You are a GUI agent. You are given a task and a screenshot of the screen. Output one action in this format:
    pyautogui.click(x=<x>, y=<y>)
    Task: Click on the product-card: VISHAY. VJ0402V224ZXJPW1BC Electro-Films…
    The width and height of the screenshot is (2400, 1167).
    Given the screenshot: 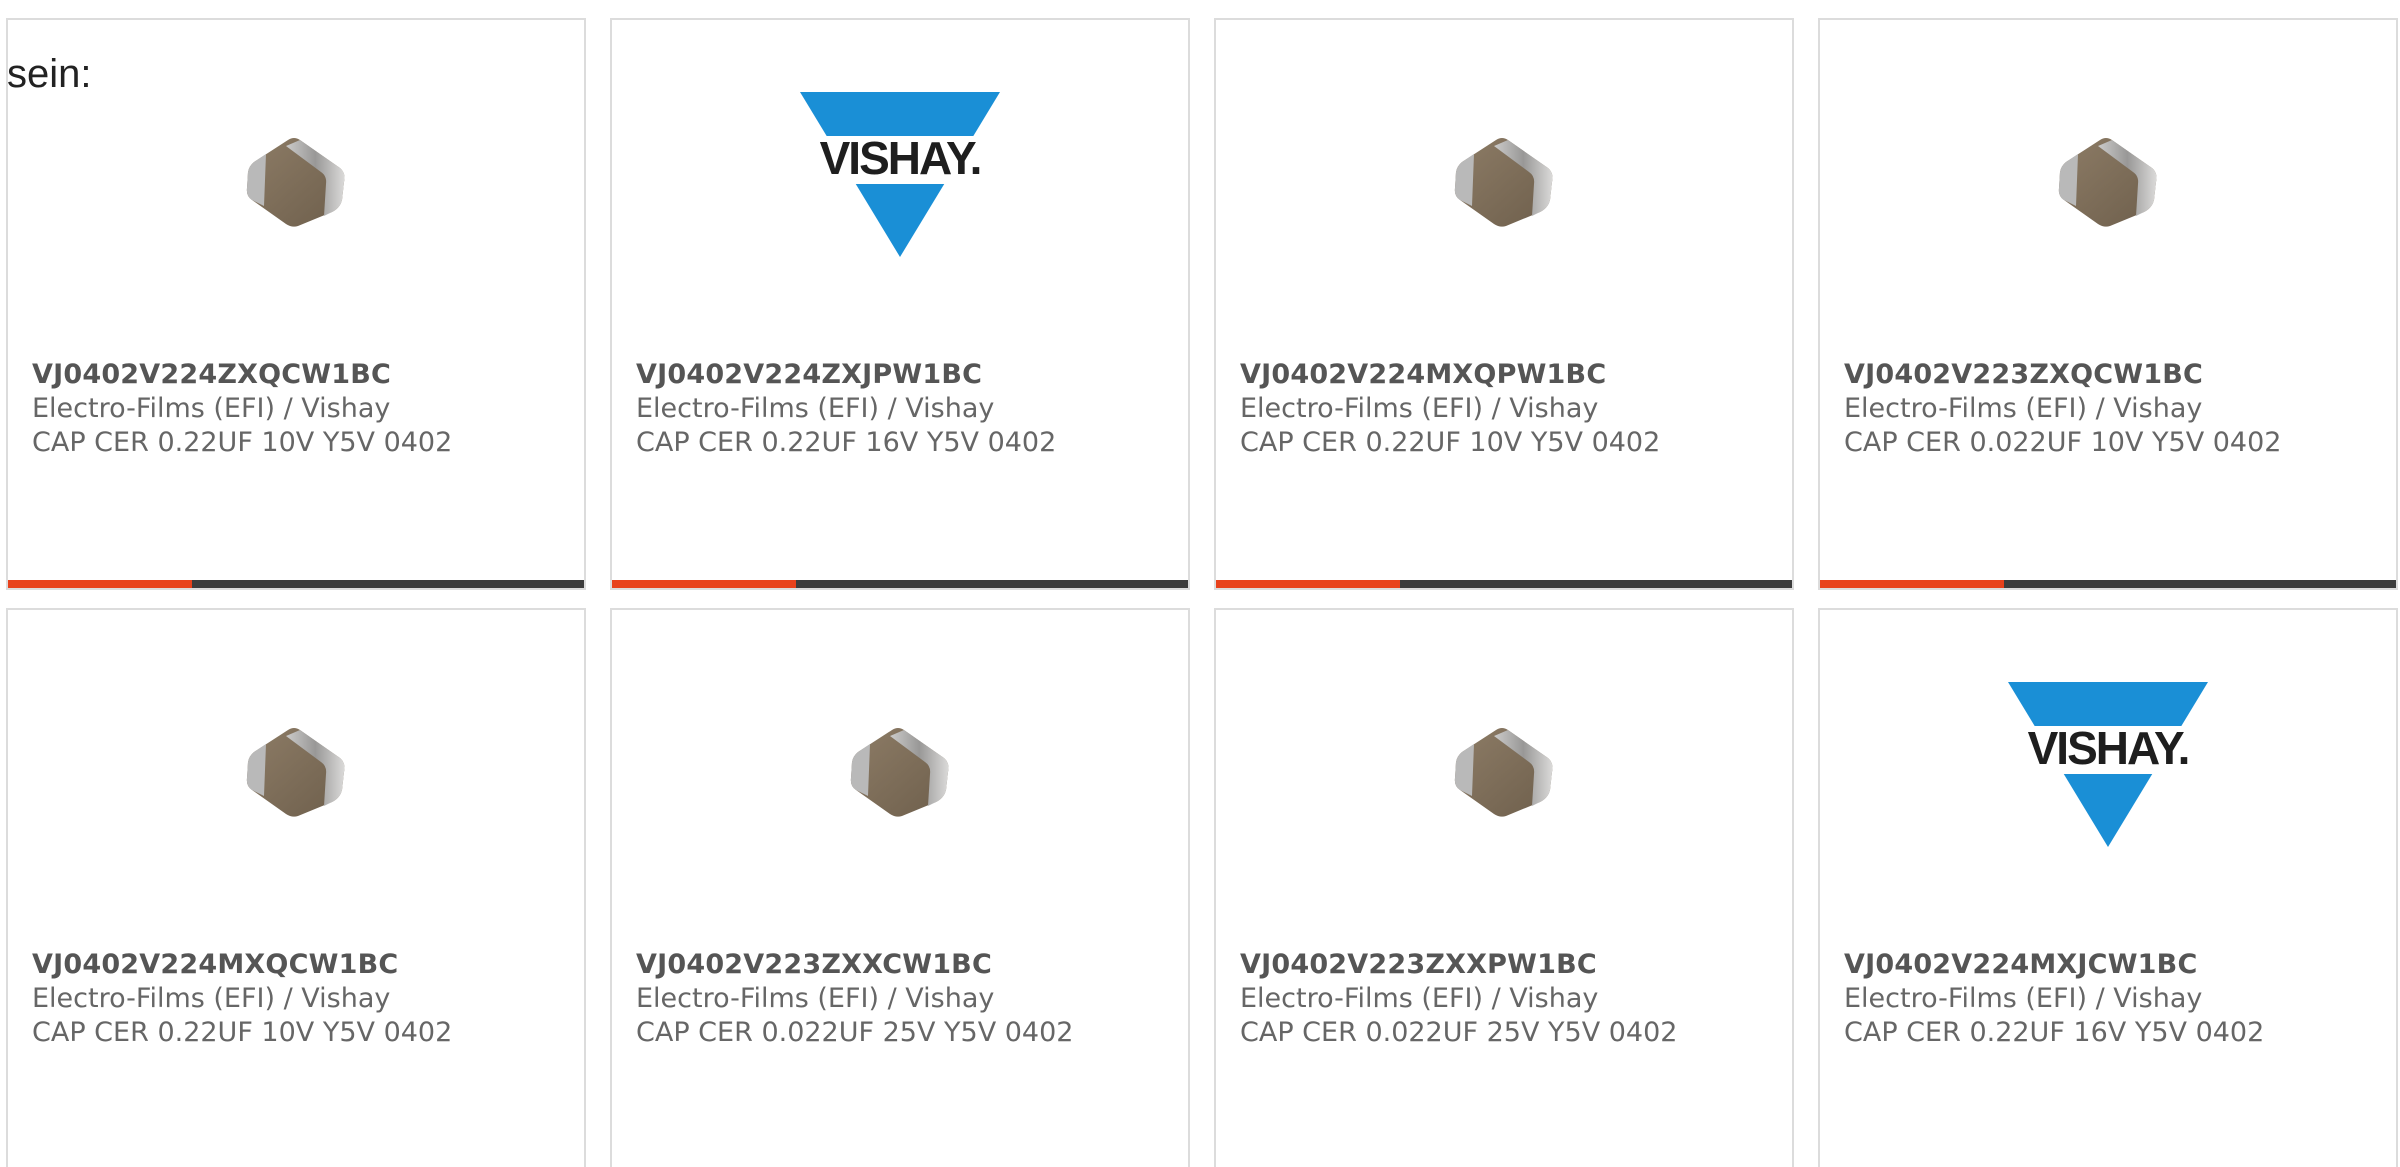 What is the action you would take?
    pyautogui.click(x=900, y=304)
    